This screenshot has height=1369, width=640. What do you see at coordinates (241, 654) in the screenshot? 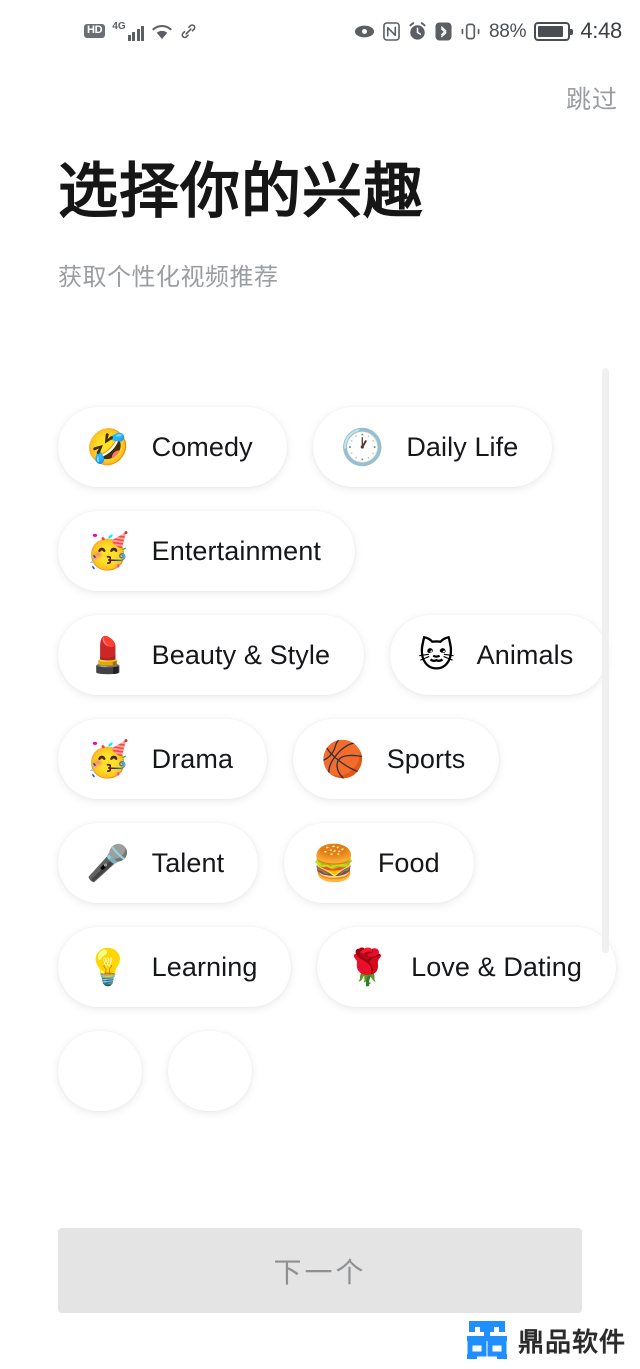
I see `interest-chip-label: Beauty & Style` at bounding box center [241, 654].